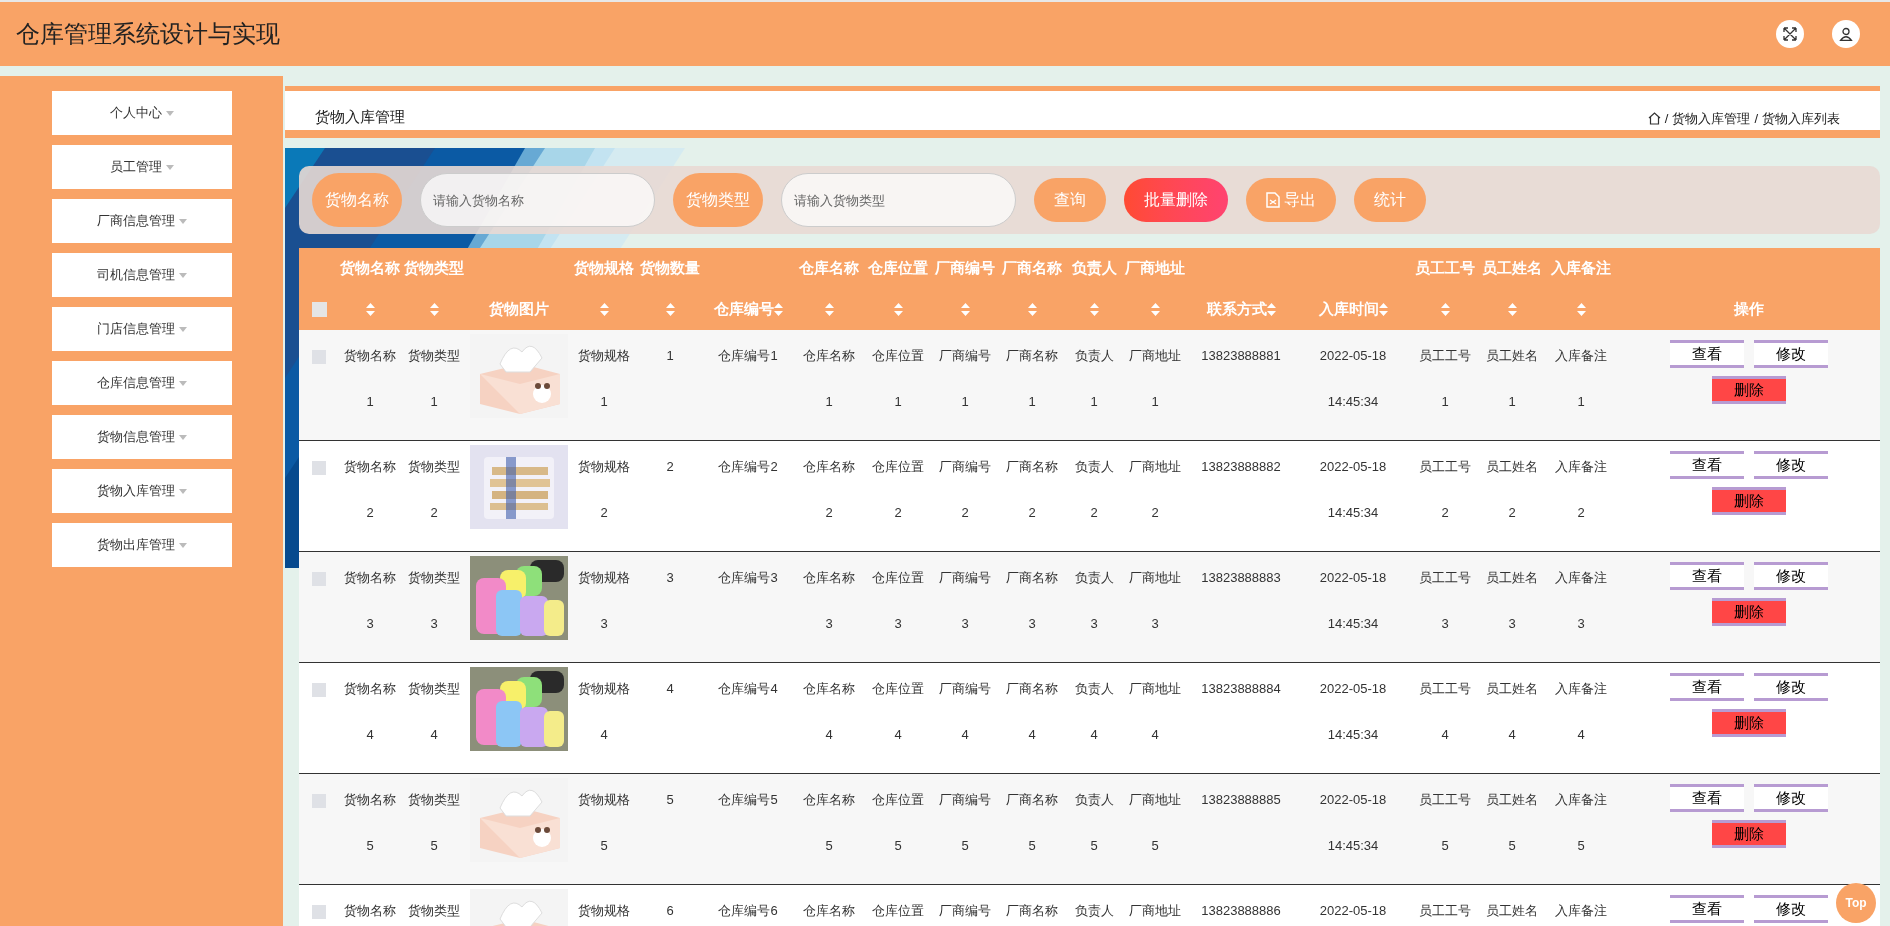  What do you see at coordinates (1654, 118) in the screenshot?
I see `home-icon` at bounding box center [1654, 118].